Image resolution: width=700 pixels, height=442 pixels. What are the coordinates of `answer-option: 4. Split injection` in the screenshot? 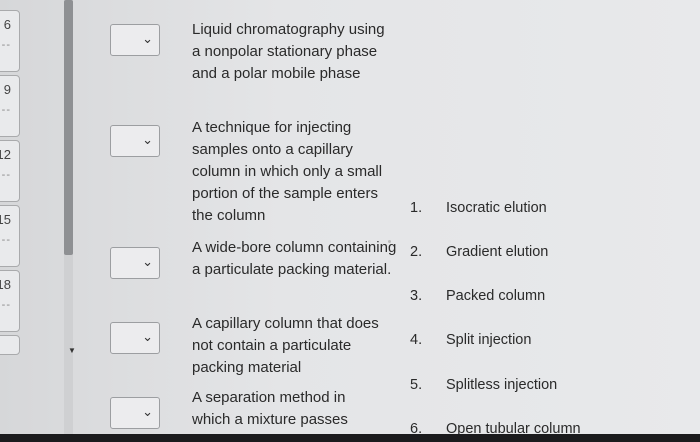 It's located at (470, 340).